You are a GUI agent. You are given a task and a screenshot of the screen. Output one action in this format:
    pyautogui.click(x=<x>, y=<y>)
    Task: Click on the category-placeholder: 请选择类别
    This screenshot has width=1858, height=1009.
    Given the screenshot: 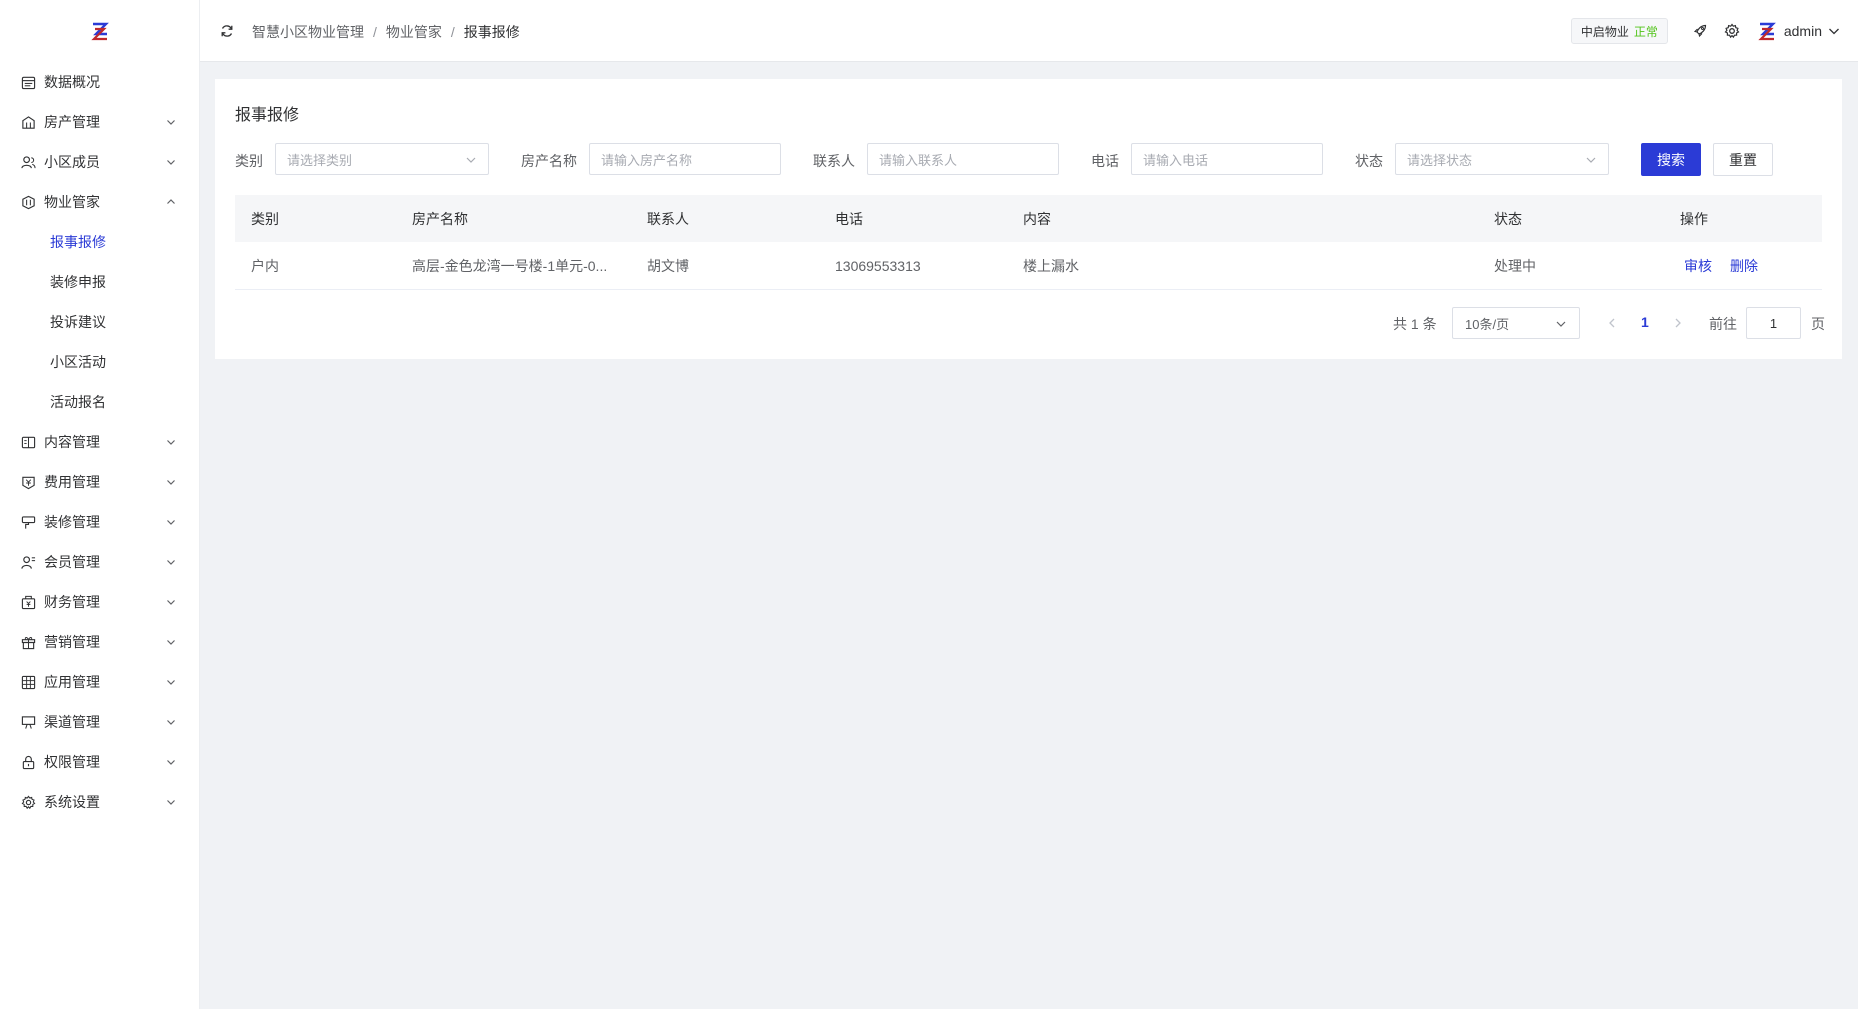 What is the action you would take?
    pyautogui.click(x=320, y=160)
    